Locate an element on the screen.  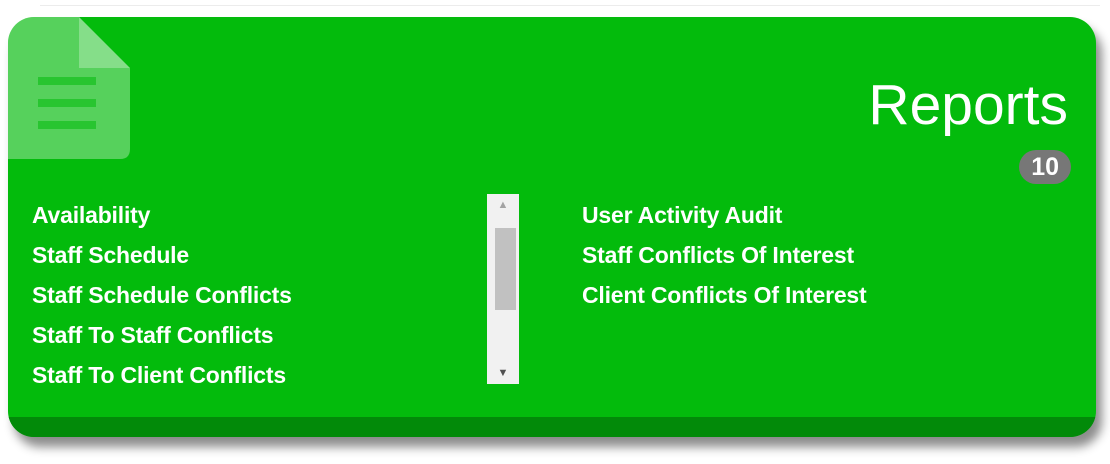
scroll-up-arrow-icon: ▲ is located at coordinates (503, 205).